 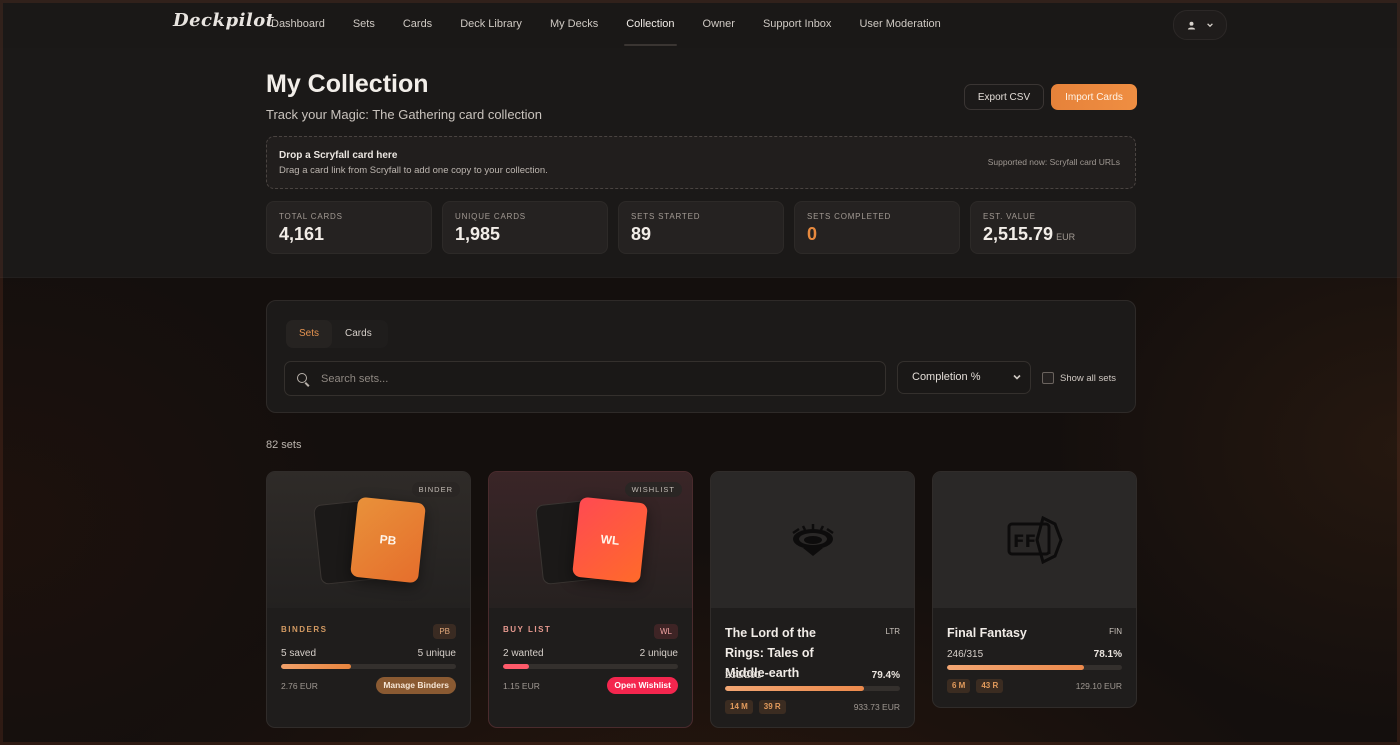 I want to click on rare-badge: 39 R, so click(x=772, y=707).